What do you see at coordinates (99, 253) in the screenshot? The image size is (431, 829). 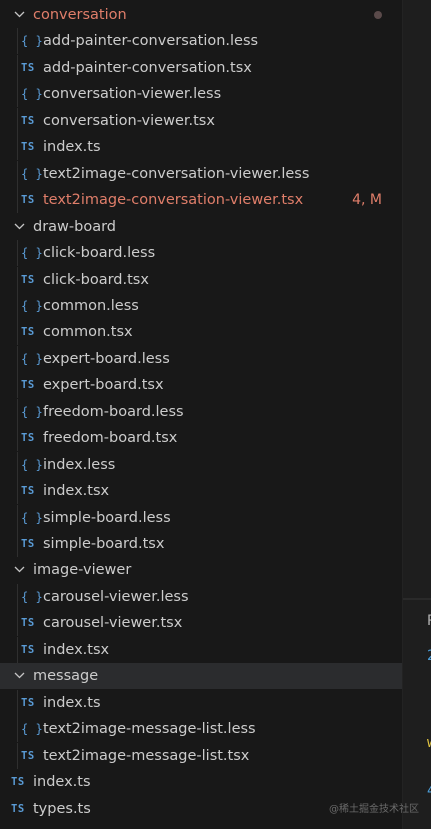 I see `file-label: click-board.less` at bounding box center [99, 253].